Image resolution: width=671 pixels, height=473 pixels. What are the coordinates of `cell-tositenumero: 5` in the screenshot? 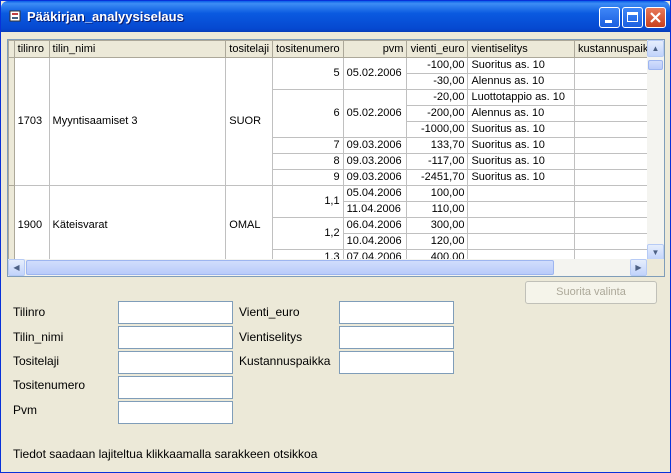 It's located at (308, 73).